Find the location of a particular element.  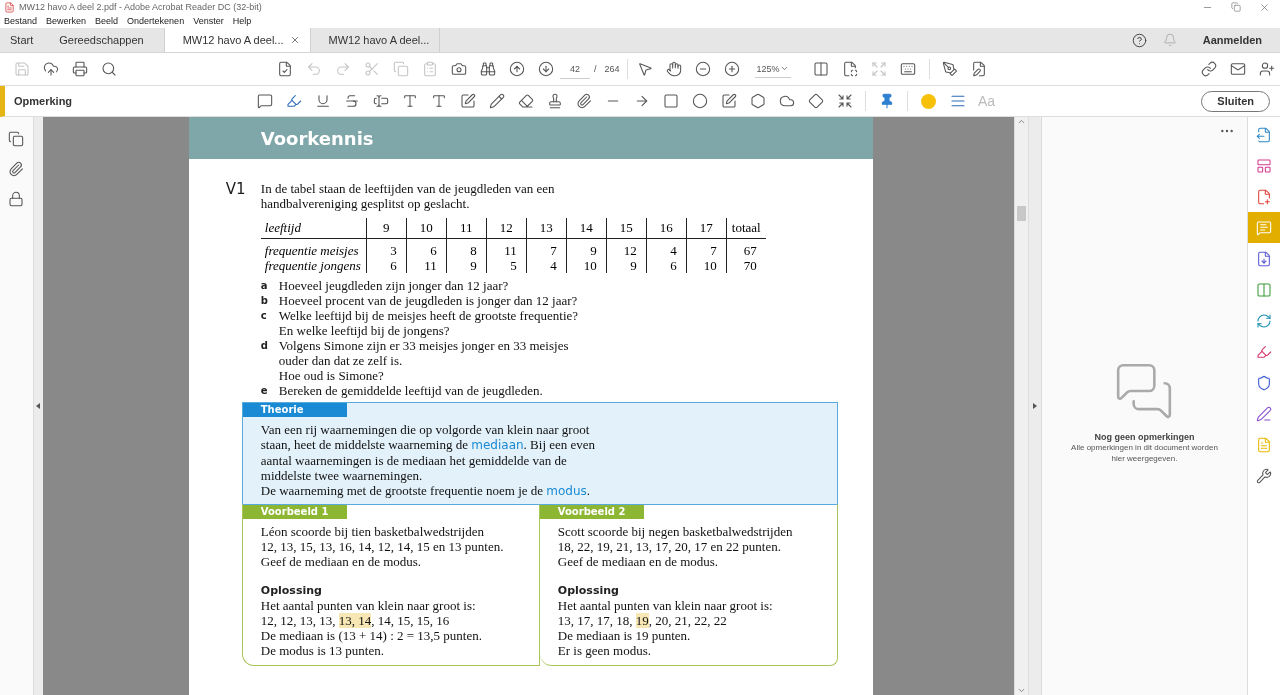

table-header-cell: 10 is located at coordinates (426, 228).